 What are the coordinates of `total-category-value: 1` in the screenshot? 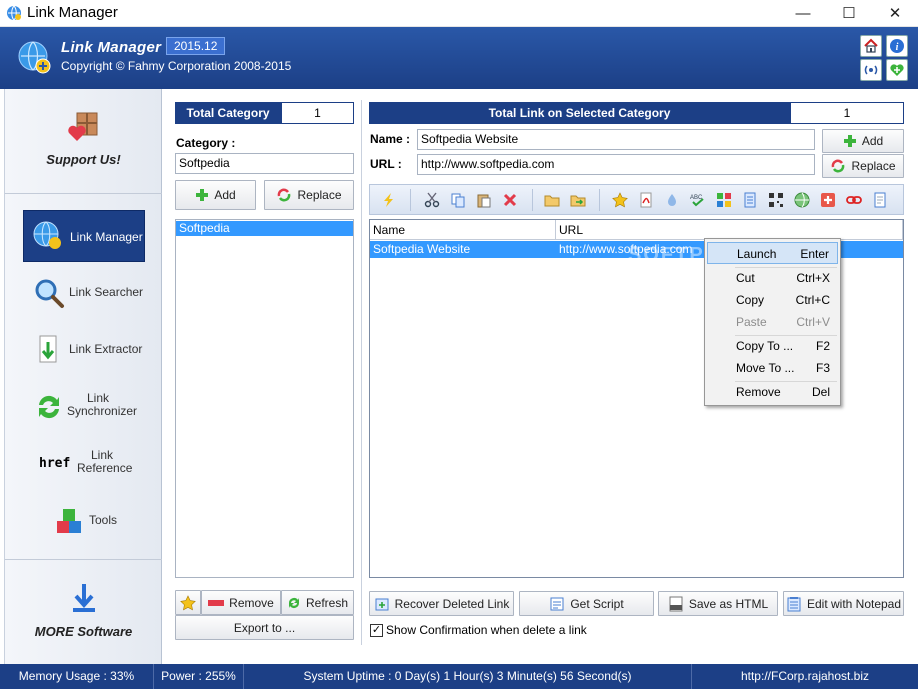 It's located at (317, 113).